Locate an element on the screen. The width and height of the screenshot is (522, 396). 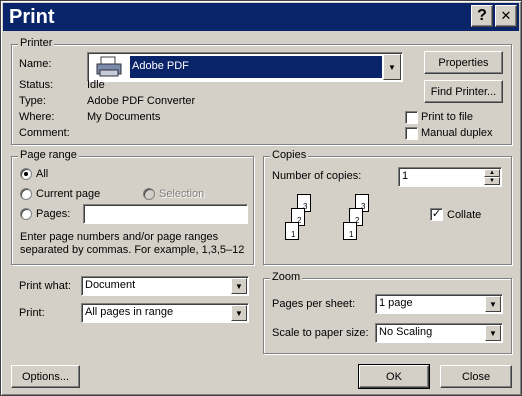
collate-pages-icon-copy: 3 2 1 is located at coordinates (357, 223).